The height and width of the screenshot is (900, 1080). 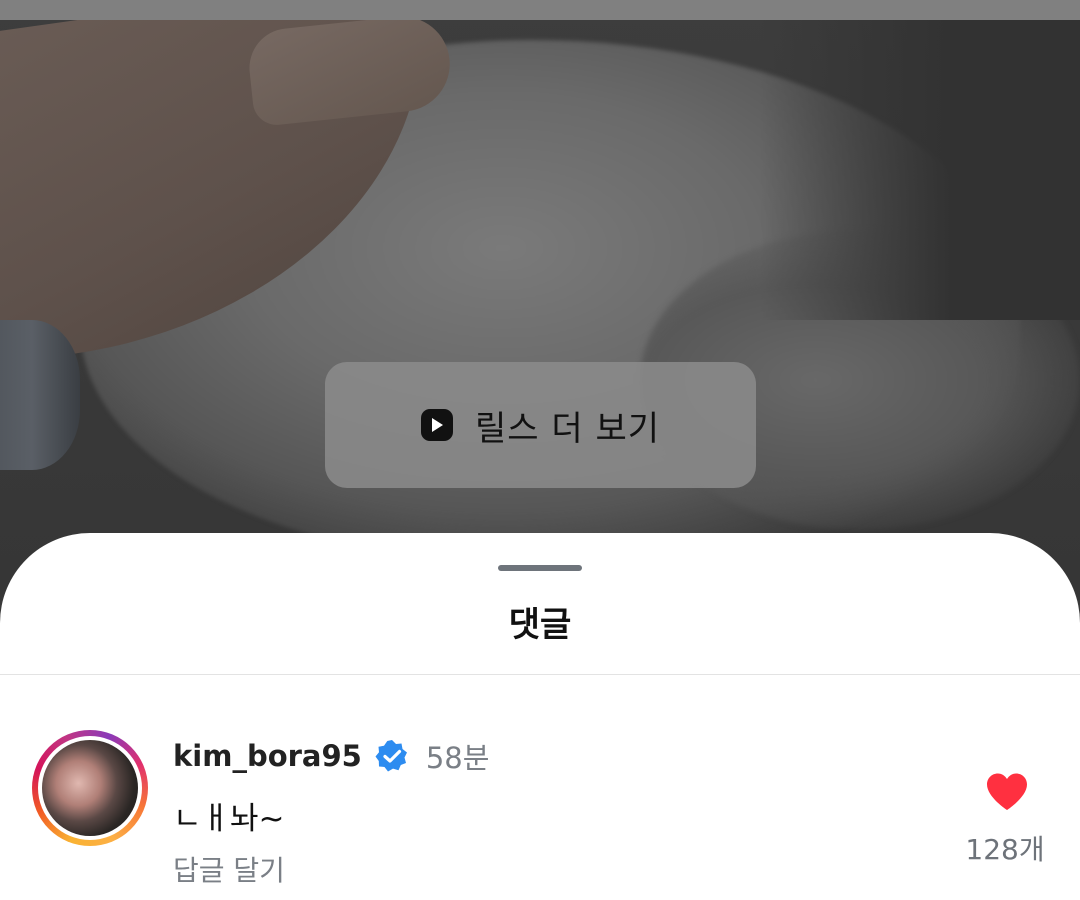 I want to click on comment-text: ㄴㅐ놔~, so click(x=229, y=819).